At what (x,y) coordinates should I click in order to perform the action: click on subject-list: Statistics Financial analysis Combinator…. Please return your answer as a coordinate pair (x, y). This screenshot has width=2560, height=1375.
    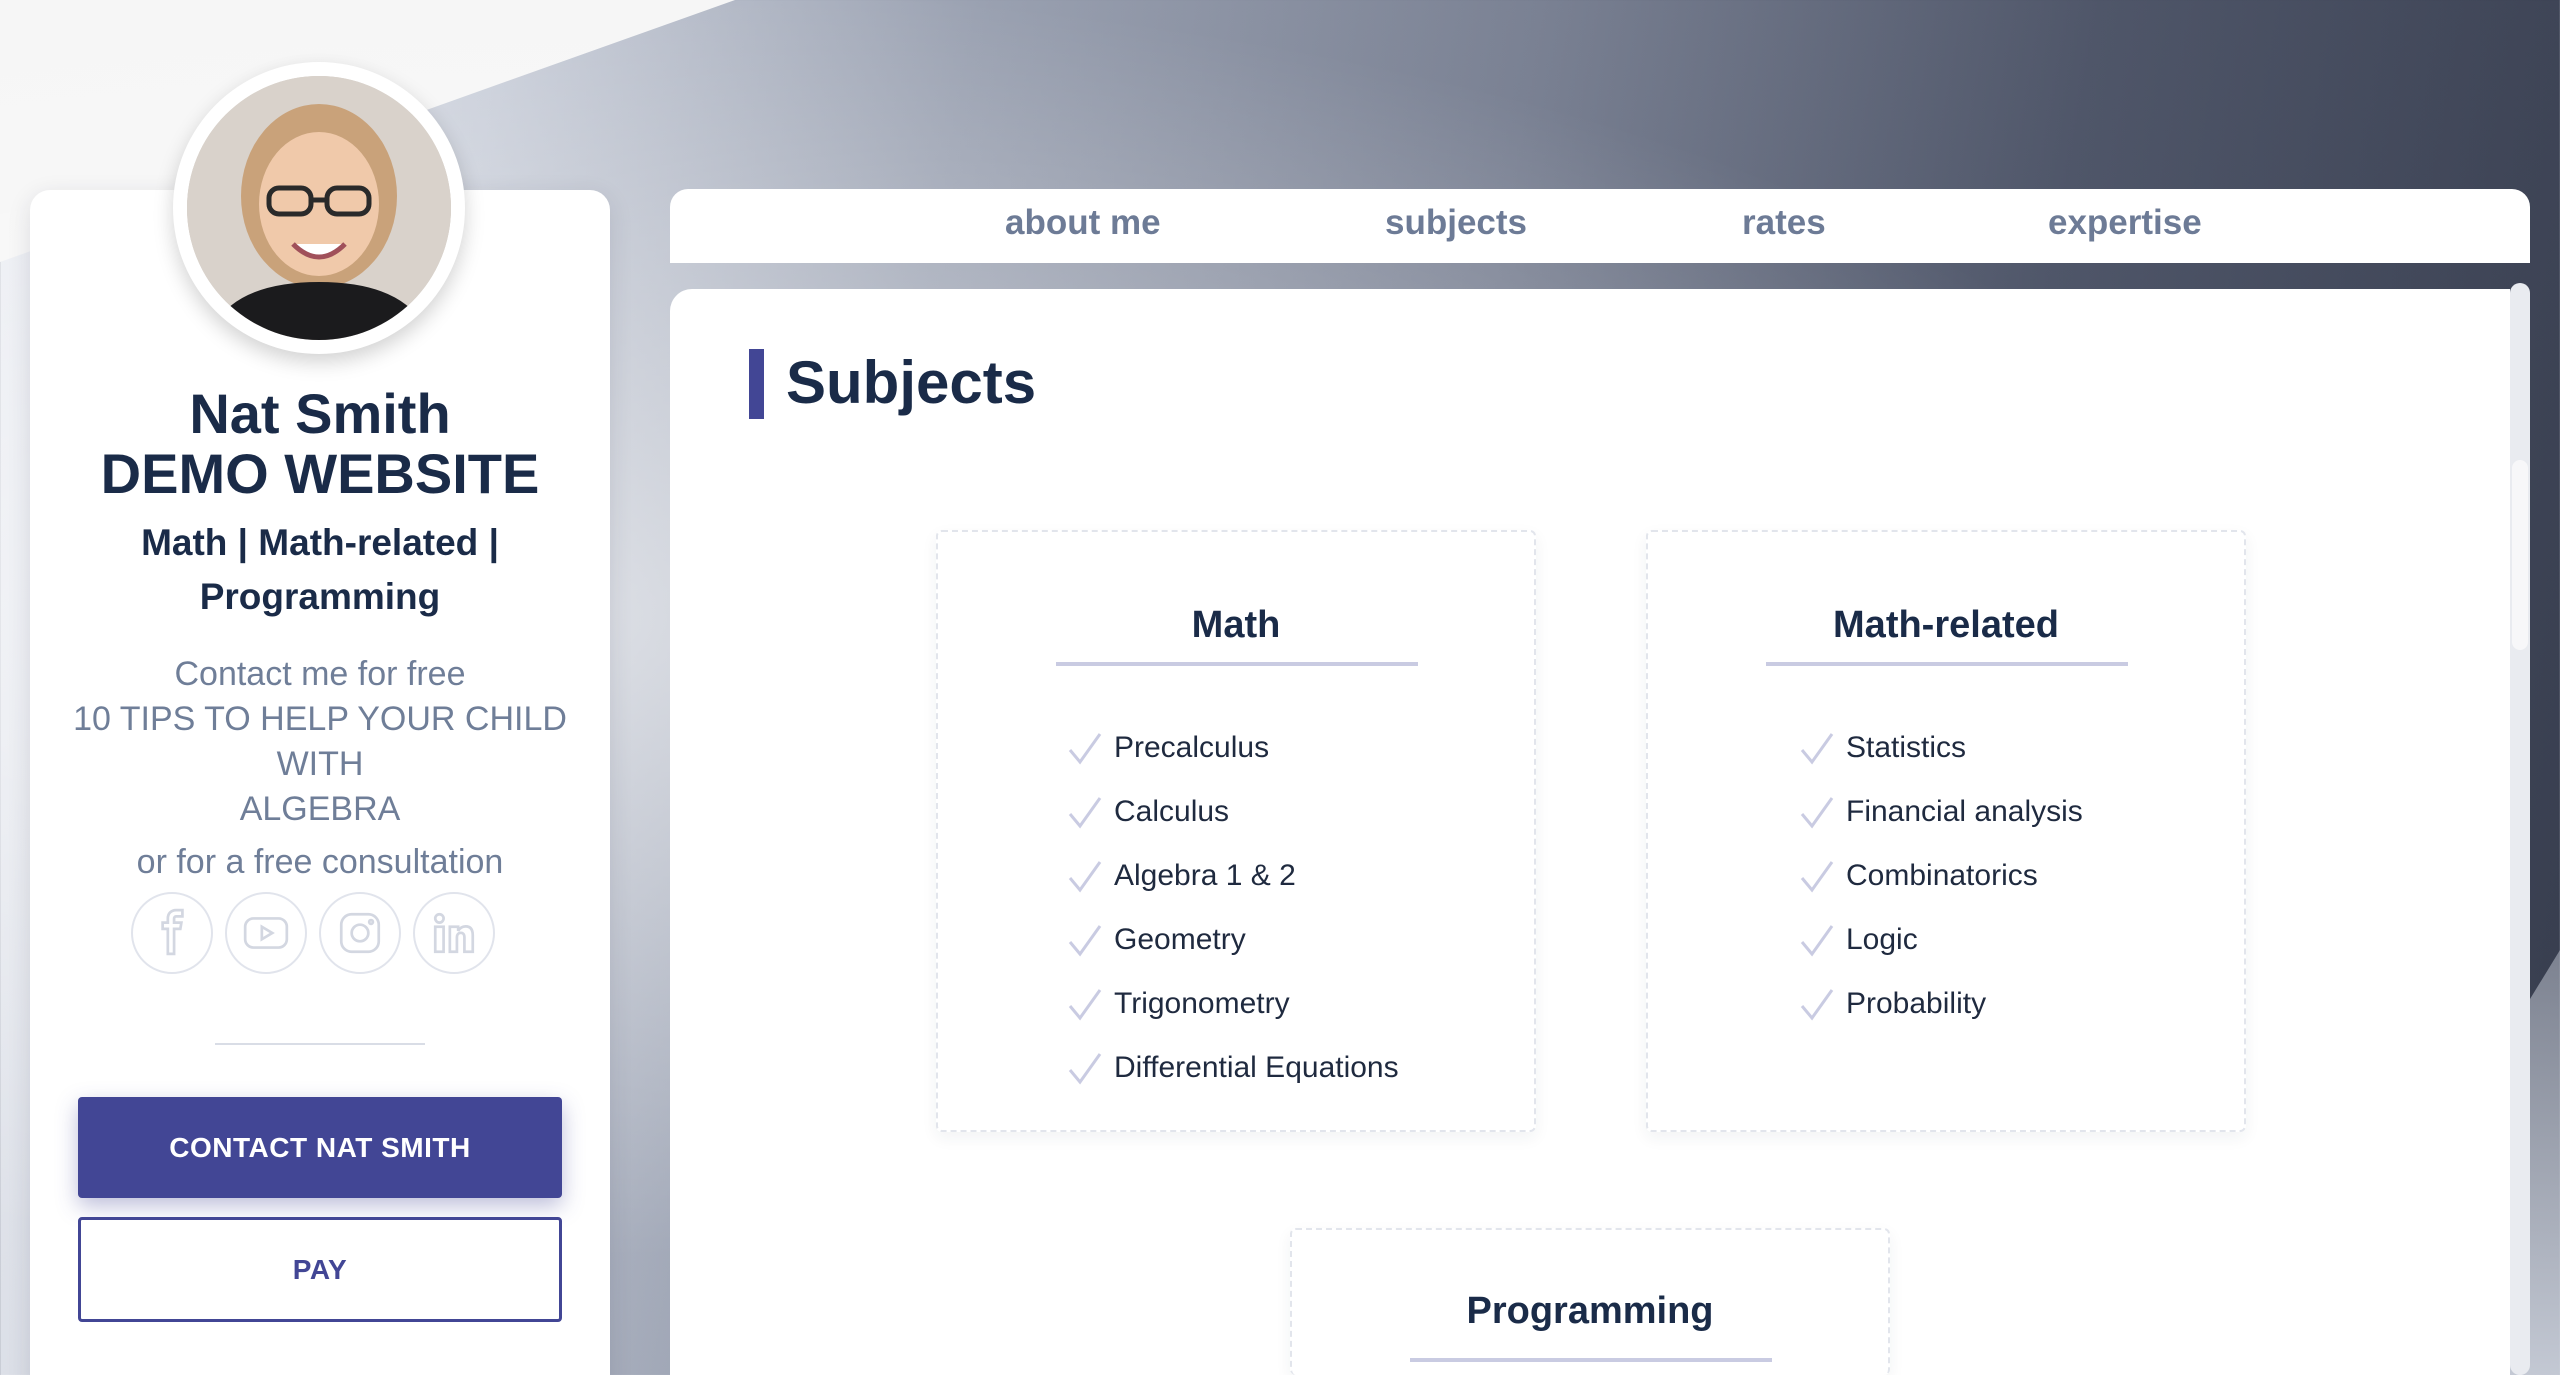
    Looking at the image, I should click on (1940, 876).